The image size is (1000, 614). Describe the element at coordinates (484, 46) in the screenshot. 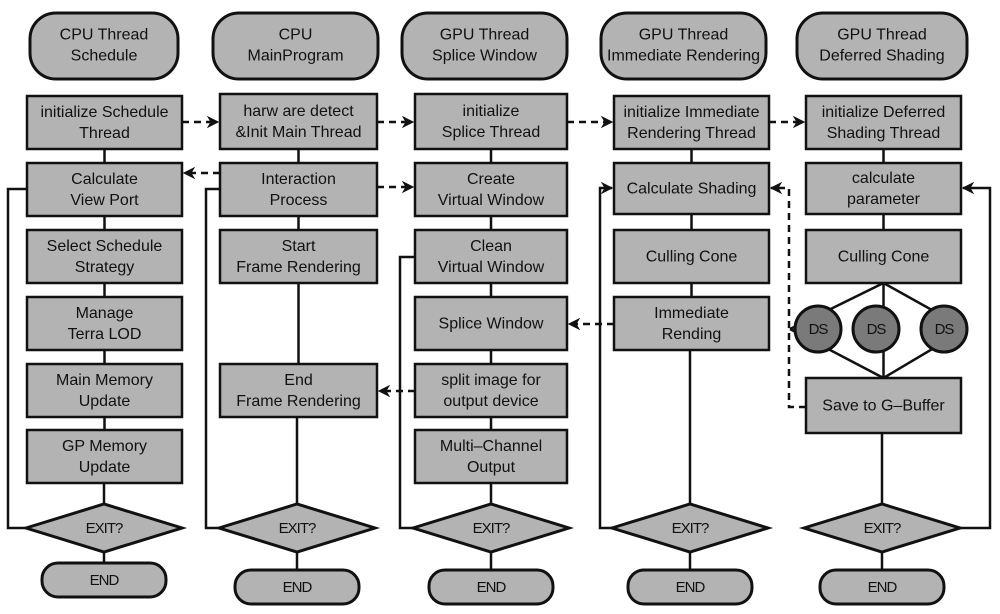

I see `thread-header-gpu-splice` at that location.